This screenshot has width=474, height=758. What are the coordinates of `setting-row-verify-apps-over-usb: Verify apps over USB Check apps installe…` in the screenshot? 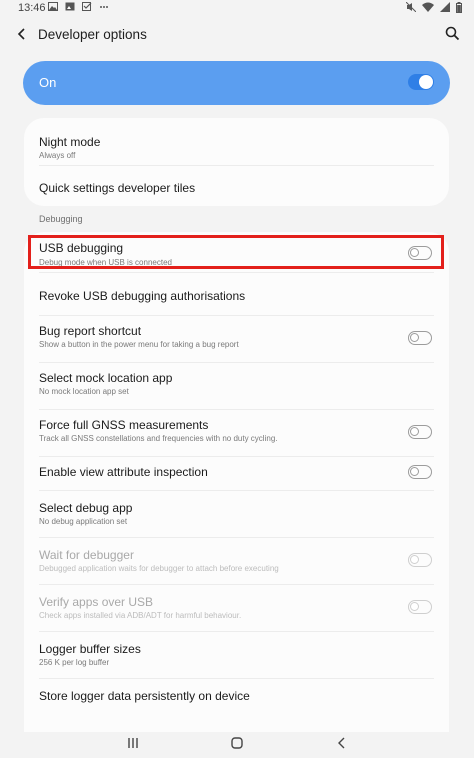 It's located at (236, 608).